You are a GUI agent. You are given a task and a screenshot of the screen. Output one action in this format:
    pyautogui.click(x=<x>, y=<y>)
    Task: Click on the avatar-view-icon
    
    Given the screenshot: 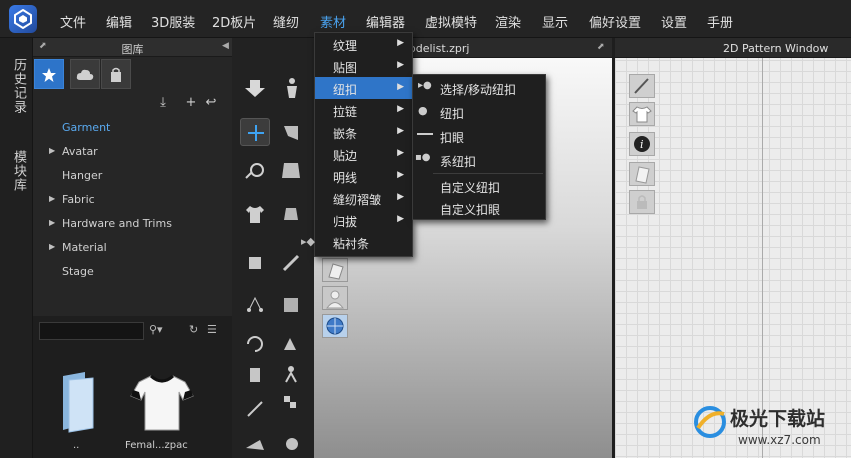 What is the action you would take?
    pyautogui.click(x=335, y=298)
    